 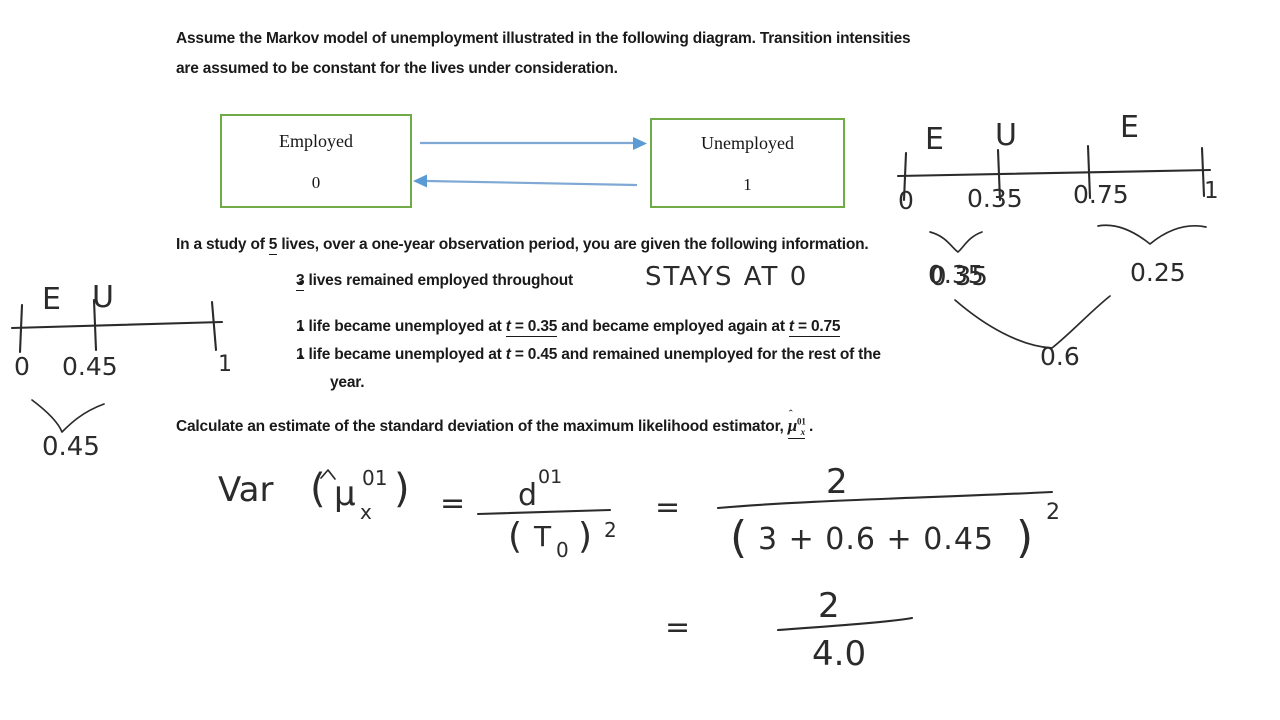 I want to click on right-timeline, so click(x=1054, y=173).